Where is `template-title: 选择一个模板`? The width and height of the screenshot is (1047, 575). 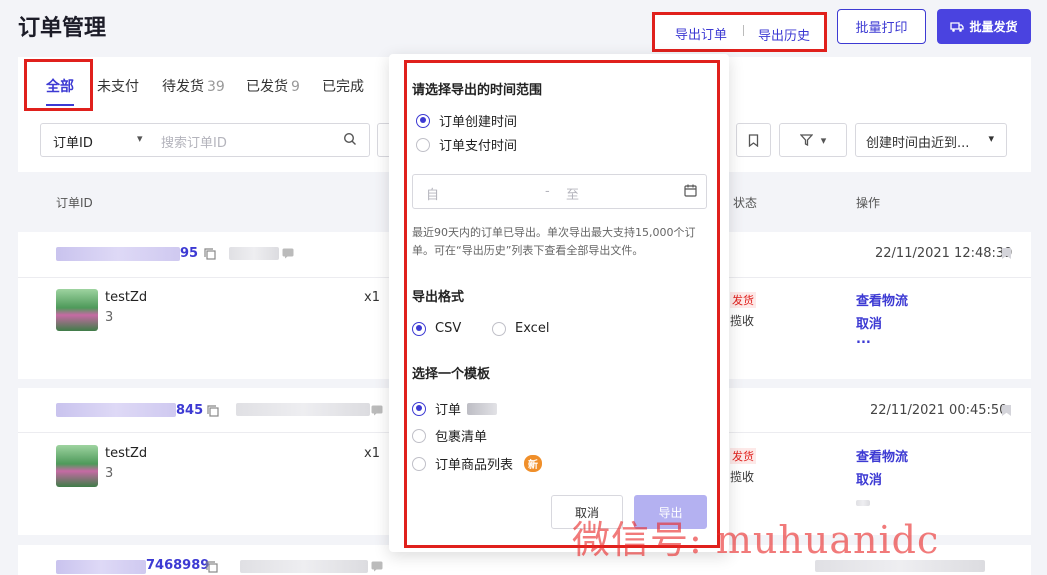
template-title: 选择一个模板 is located at coordinates (451, 374).